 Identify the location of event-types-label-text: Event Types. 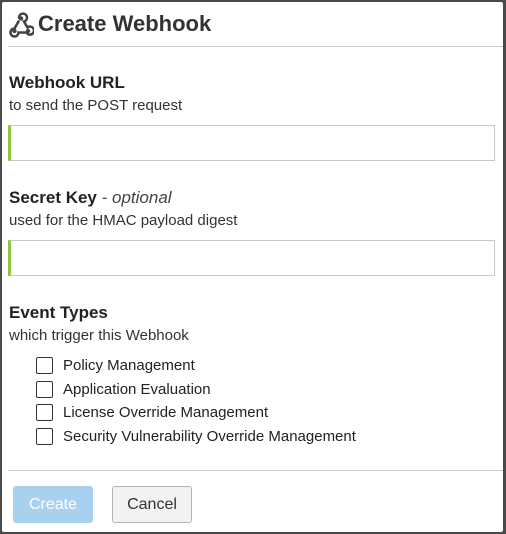
(58, 312).